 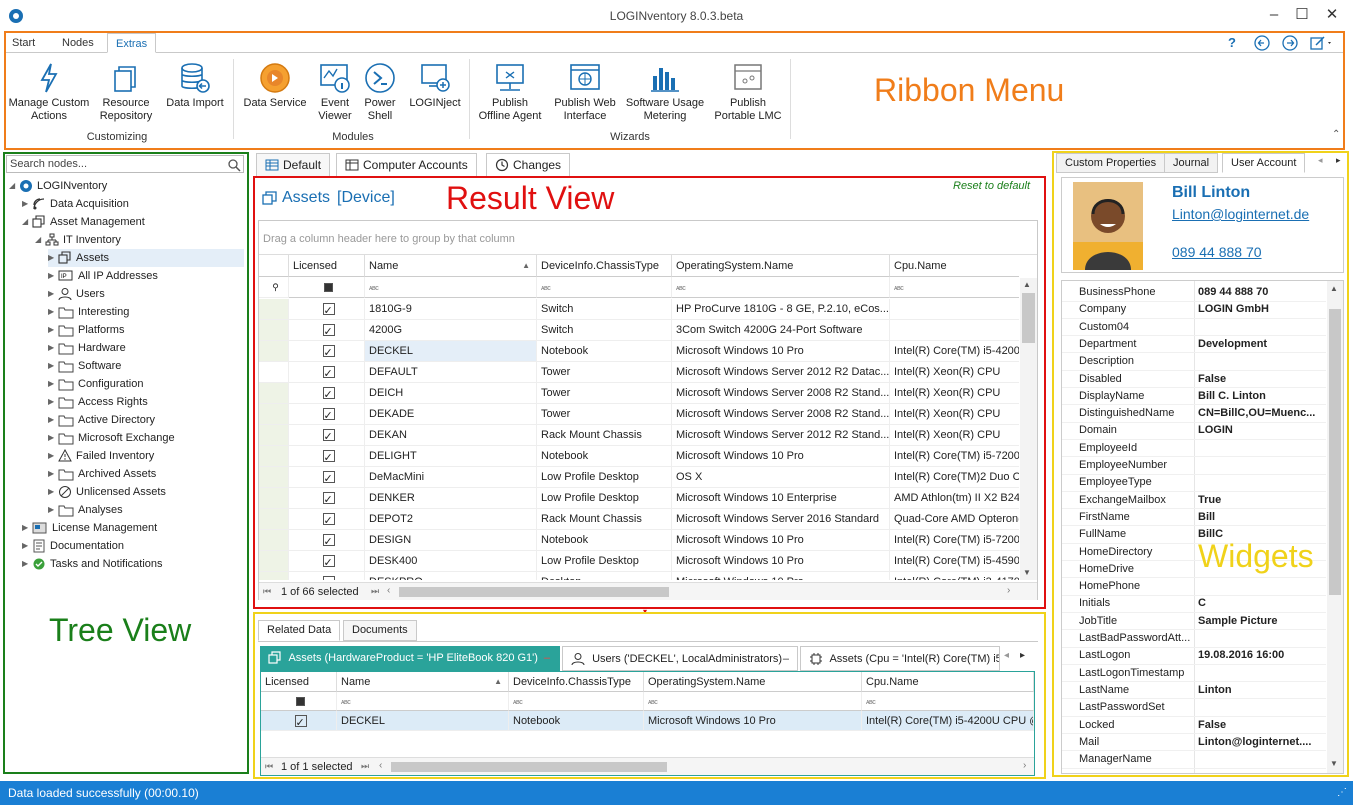 I want to click on publish-portable-lmc-button: Publish Portable LMC, so click(x=748, y=91).